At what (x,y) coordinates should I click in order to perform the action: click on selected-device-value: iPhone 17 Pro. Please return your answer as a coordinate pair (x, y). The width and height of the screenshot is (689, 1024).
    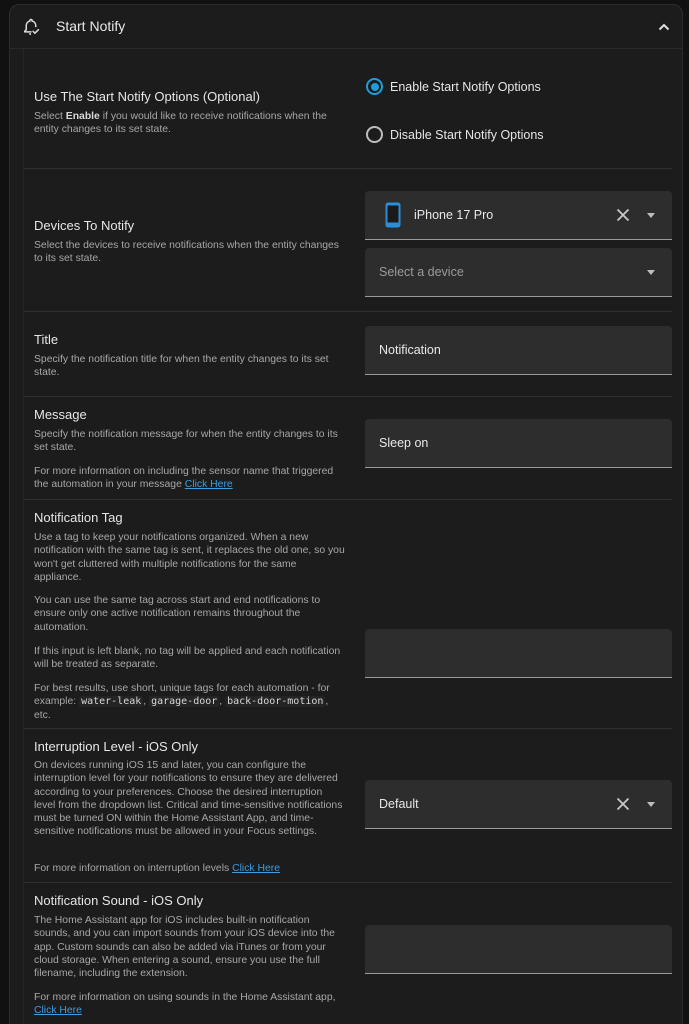
    Looking at the image, I should click on (454, 215).